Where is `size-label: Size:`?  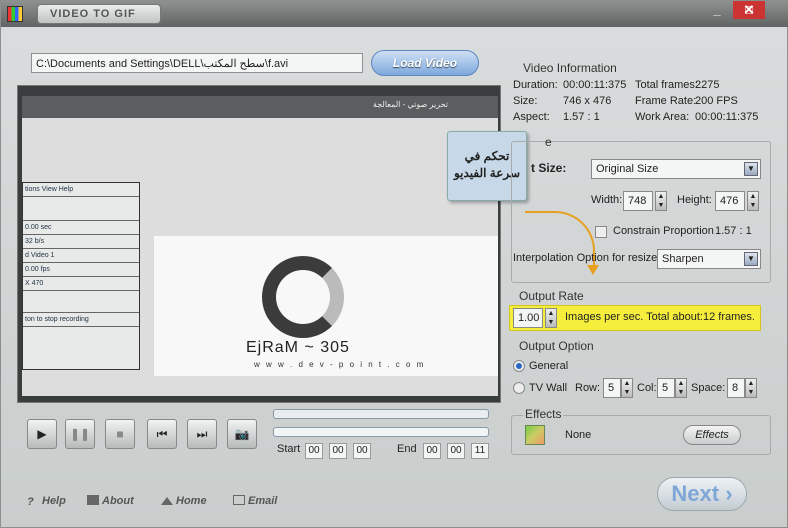
size-label: Size: is located at coordinates (525, 101).